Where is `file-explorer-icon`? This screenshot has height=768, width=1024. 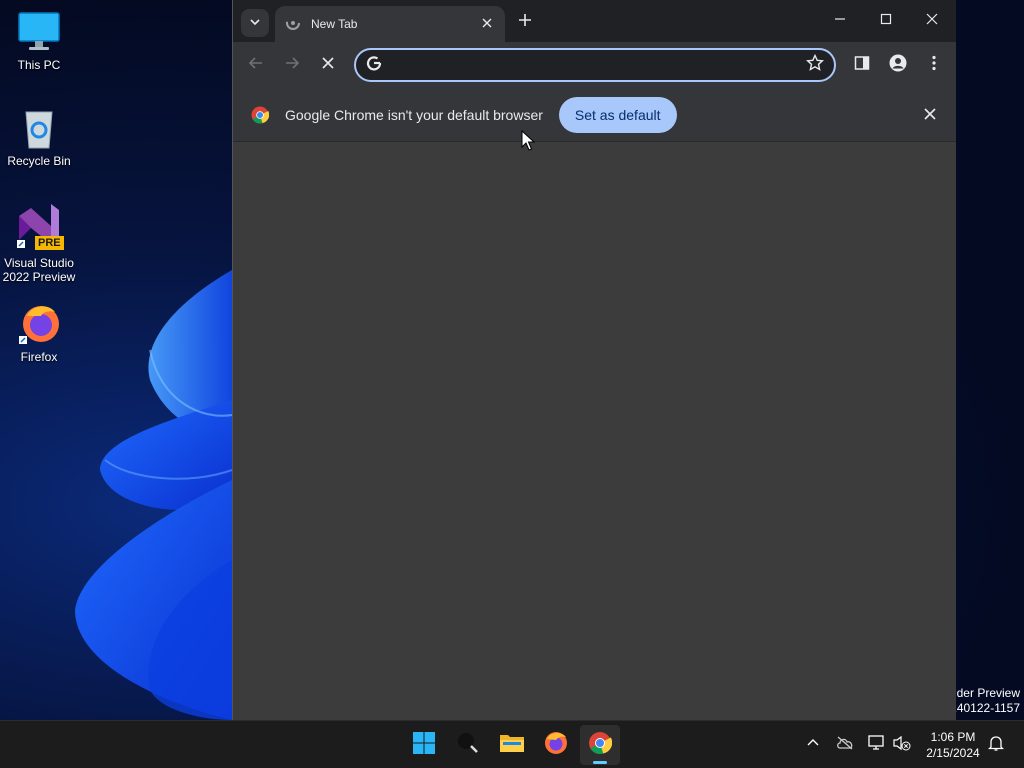 file-explorer-icon is located at coordinates (512, 745).